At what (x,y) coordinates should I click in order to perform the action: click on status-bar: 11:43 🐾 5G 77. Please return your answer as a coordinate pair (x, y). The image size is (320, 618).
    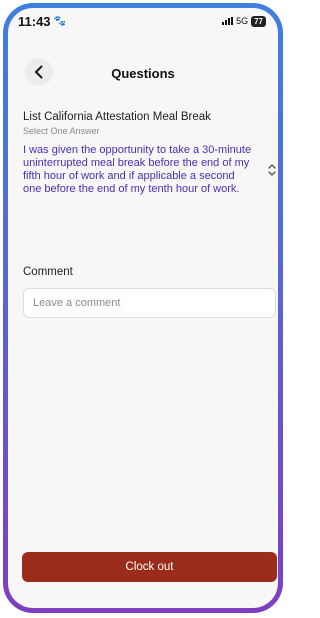
    Looking at the image, I should click on (143, 21).